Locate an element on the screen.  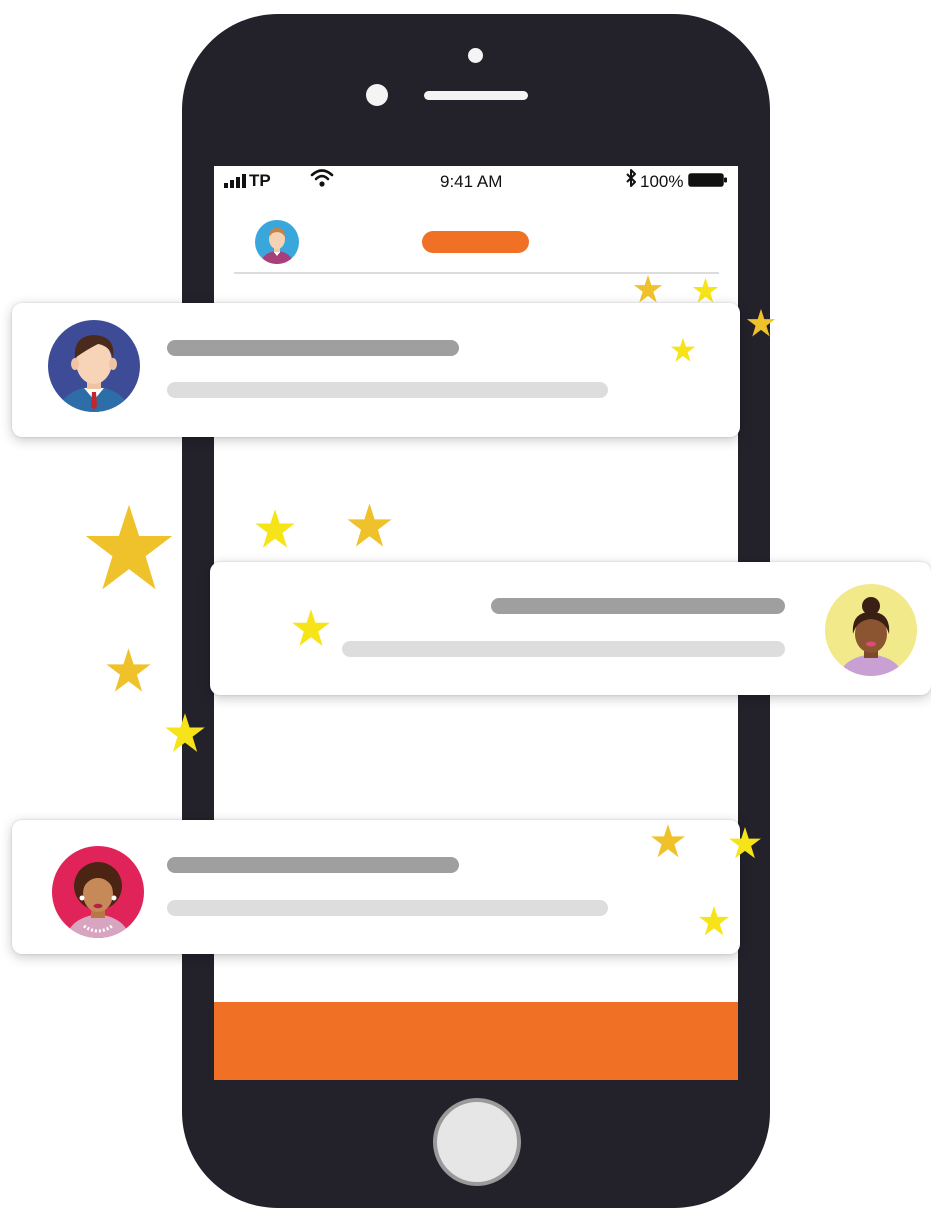
header-title-placeholder is located at coordinates (475, 242).